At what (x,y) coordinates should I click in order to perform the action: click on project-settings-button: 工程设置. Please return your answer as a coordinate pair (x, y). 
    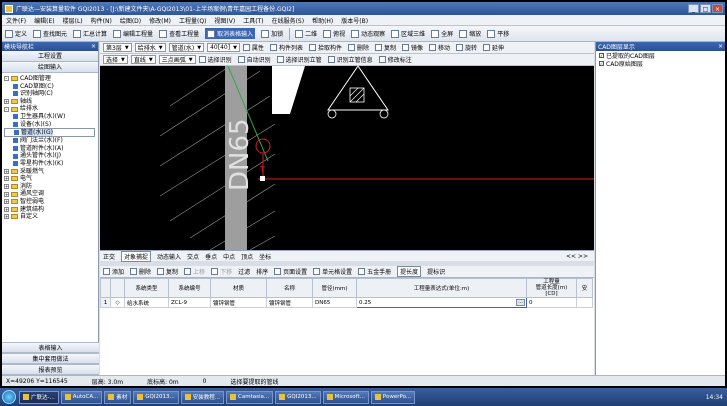
    Looking at the image, I should click on (50, 56).